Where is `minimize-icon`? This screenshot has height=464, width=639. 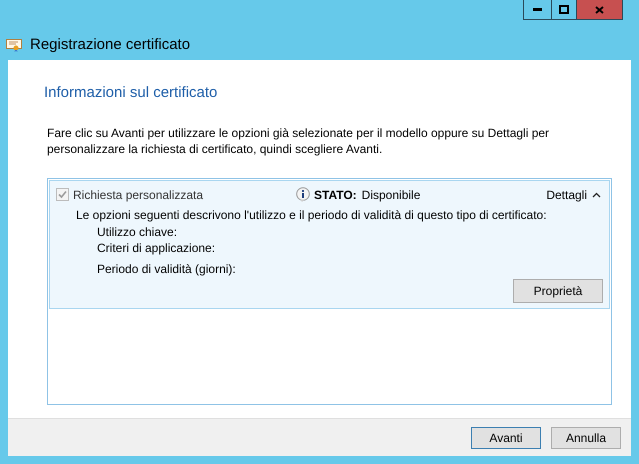
minimize-icon is located at coordinates (537, 9).